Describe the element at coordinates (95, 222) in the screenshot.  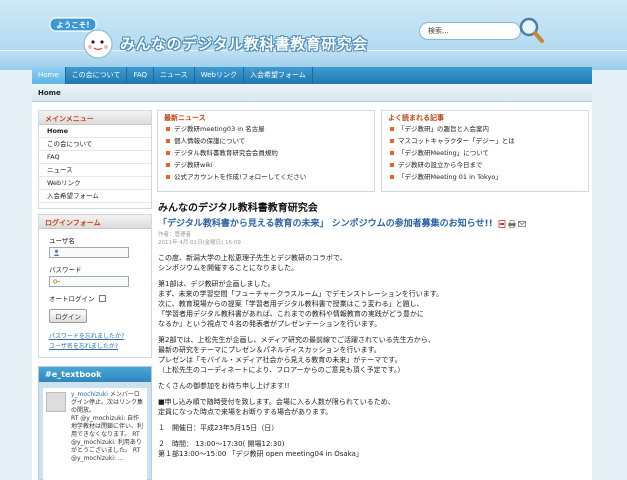
I see `login-title: ログインフォーム` at that location.